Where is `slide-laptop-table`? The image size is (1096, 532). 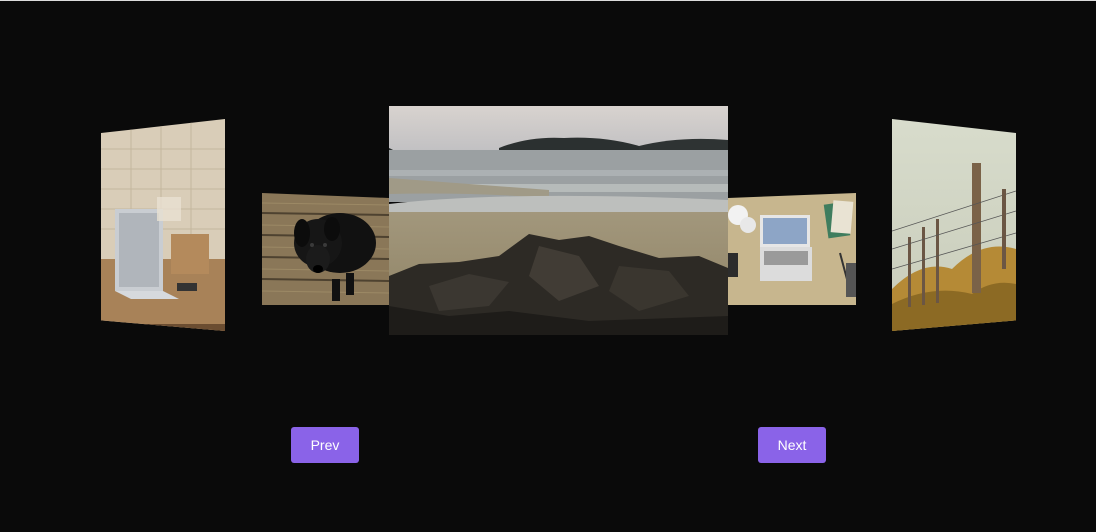
slide-laptop-table is located at coordinates (163, 225).